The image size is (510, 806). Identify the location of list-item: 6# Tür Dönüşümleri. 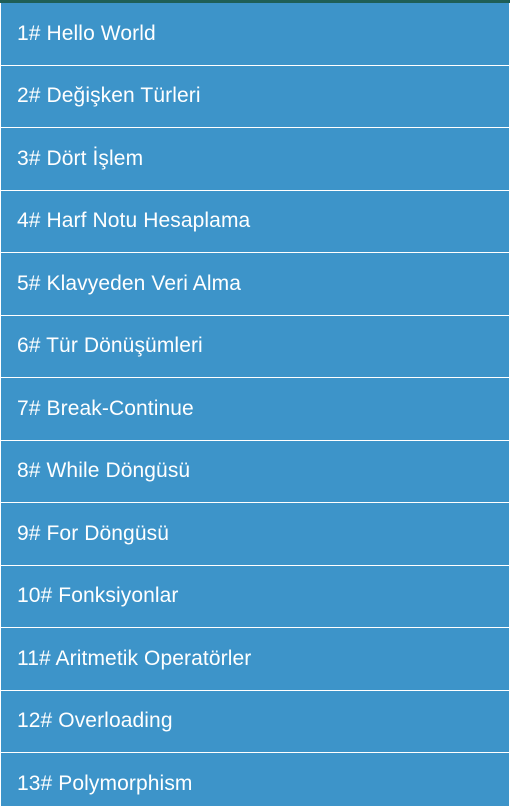
(255, 346).